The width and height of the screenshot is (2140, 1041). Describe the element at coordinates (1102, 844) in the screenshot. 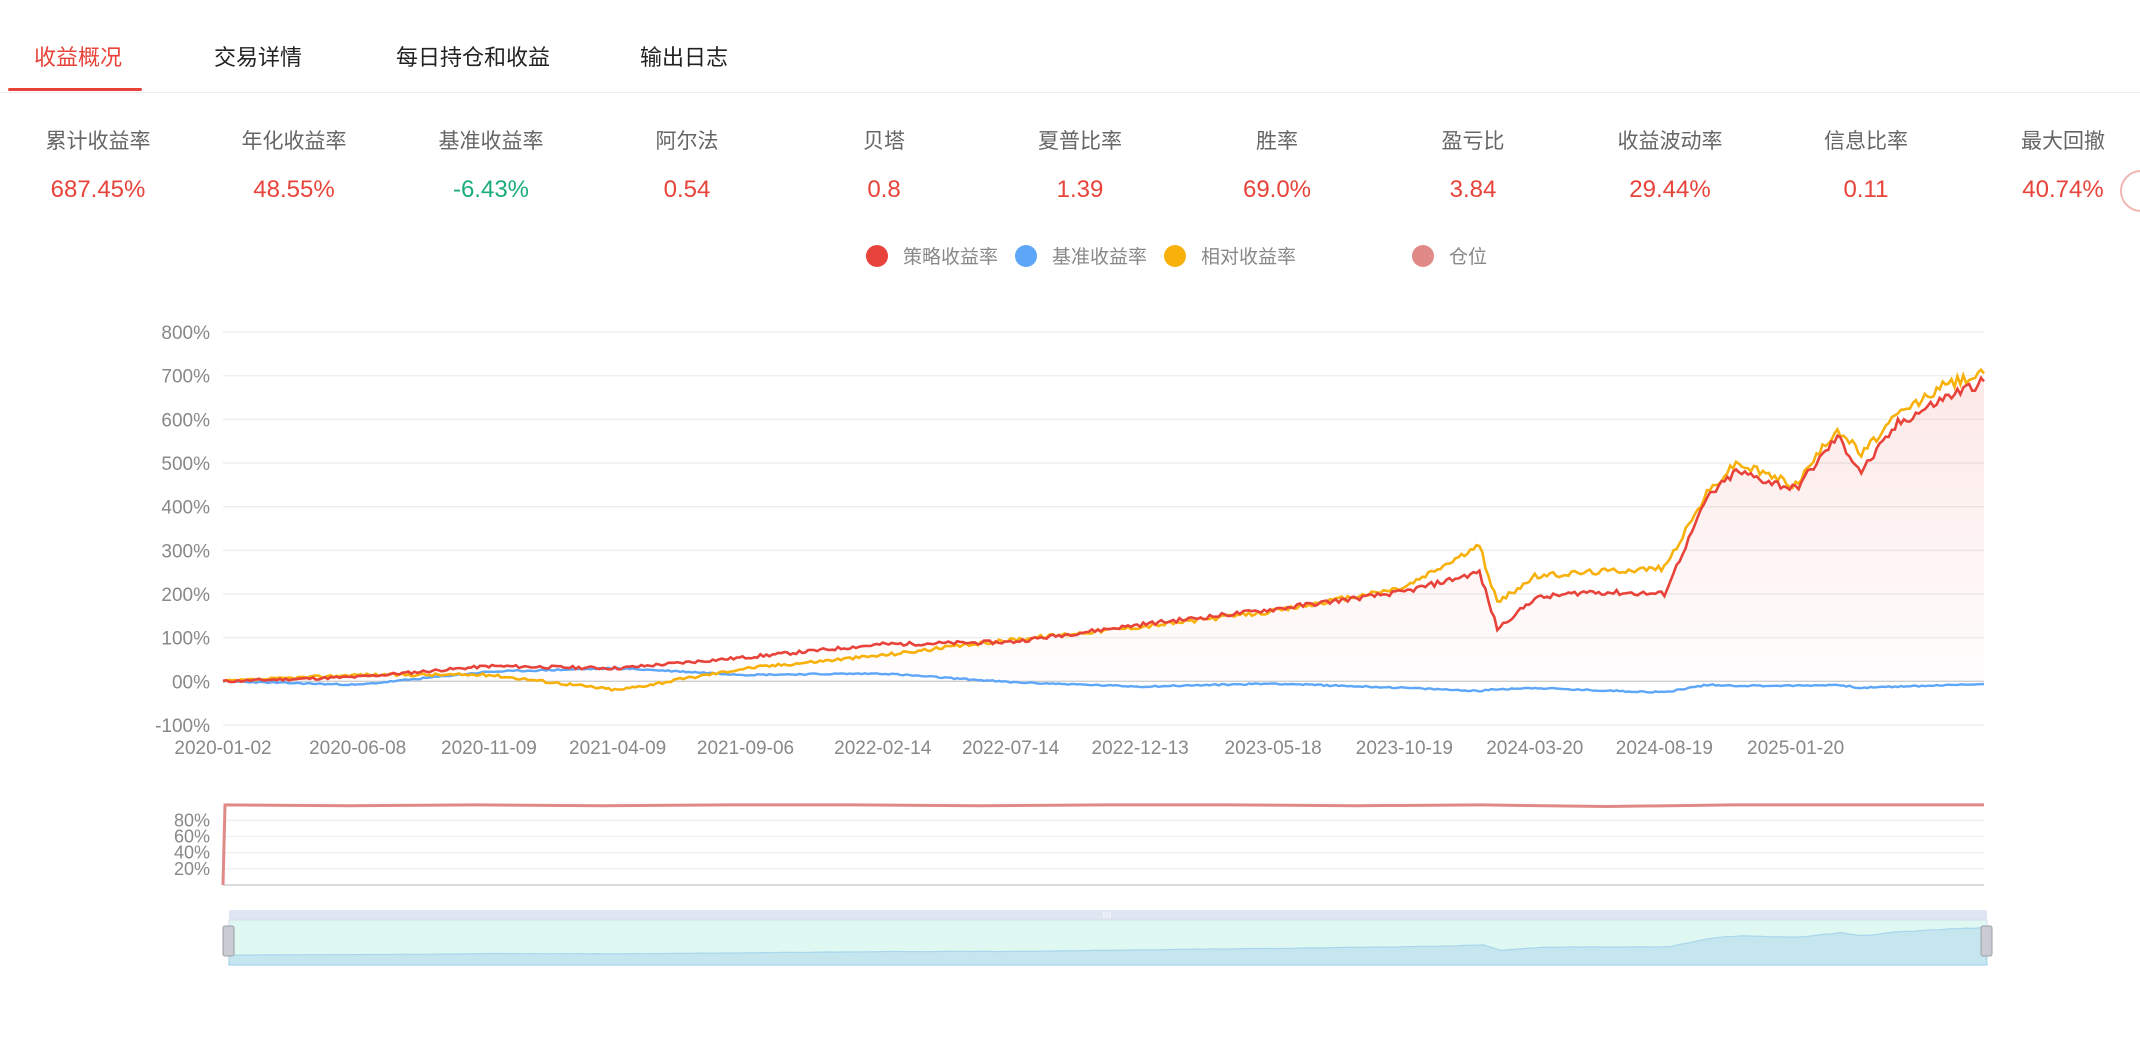

I see `series-line-position` at that location.